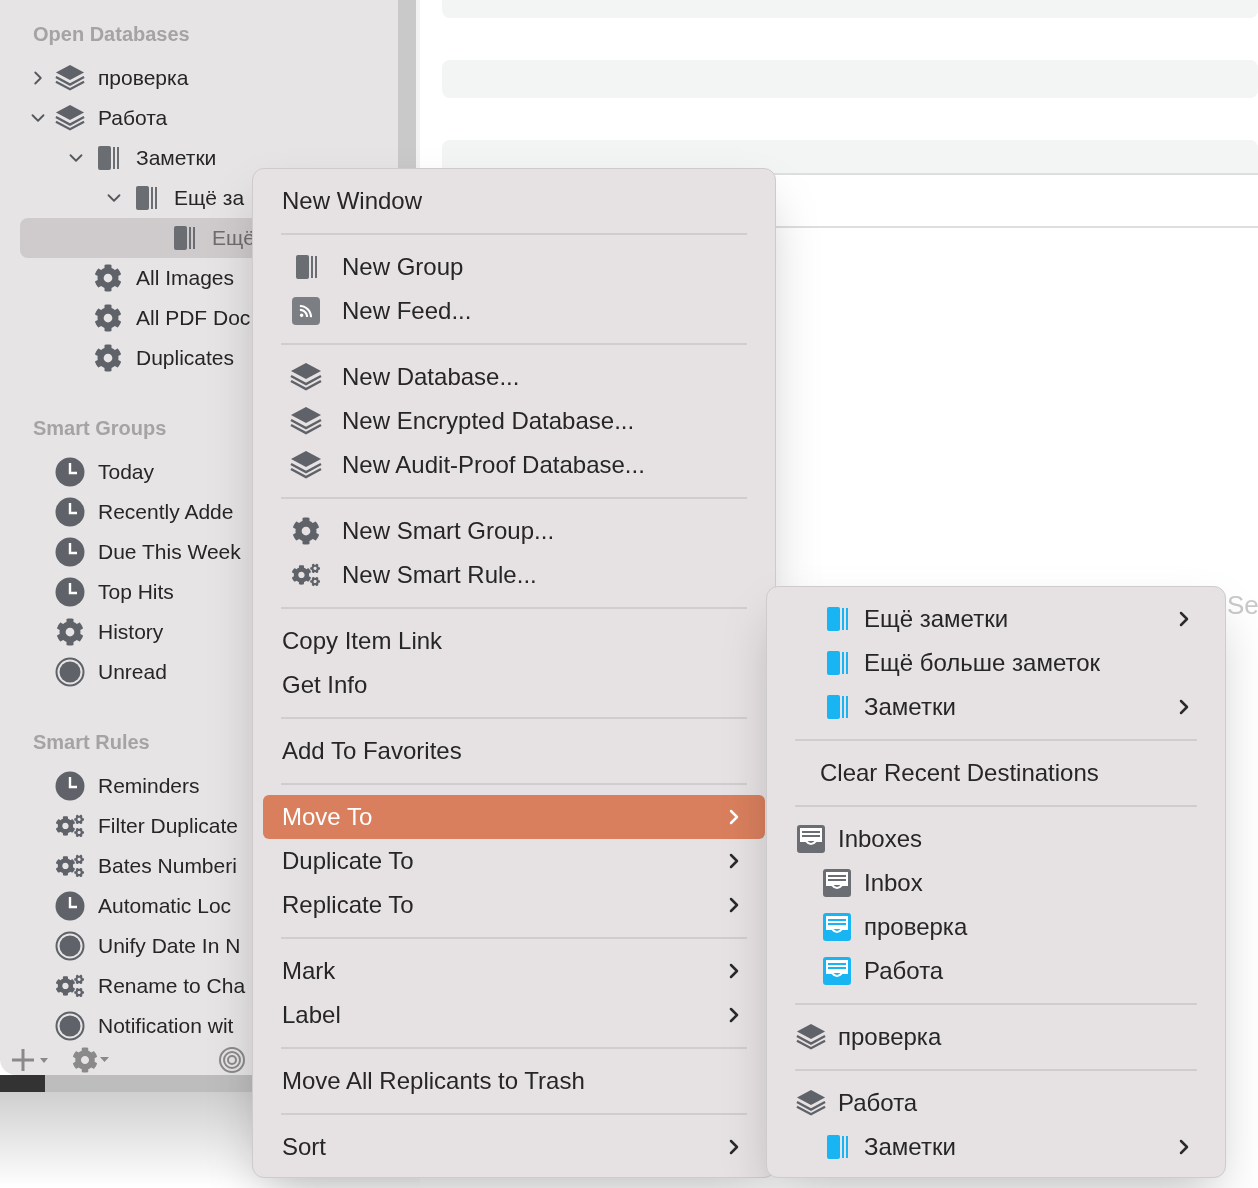 Image resolution: width=1258 pixels, height=1188 pixels. Describe the element at coordinates (136, 592) in the screenshot. I see `item-label: Top Hits` at that location.